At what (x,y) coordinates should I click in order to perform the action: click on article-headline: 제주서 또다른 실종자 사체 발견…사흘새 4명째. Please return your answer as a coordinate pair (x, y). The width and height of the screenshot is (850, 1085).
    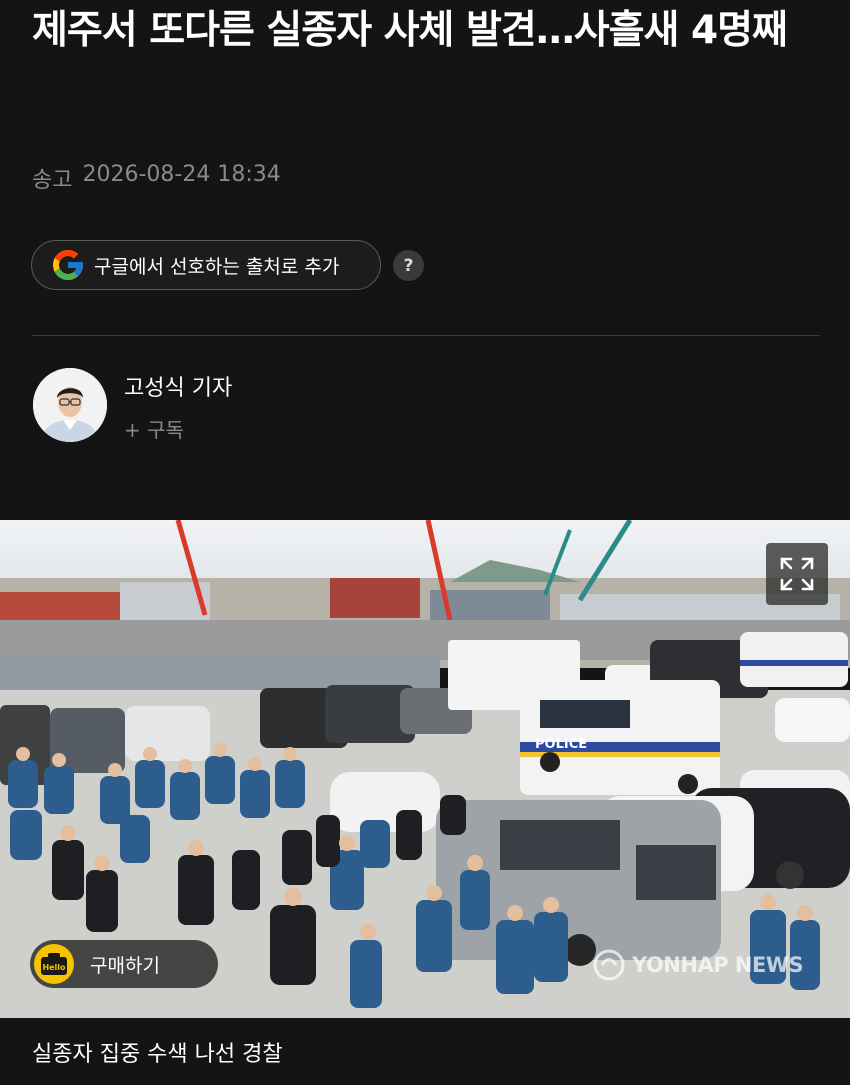
    Looking at the image, I should click on (410, 30).